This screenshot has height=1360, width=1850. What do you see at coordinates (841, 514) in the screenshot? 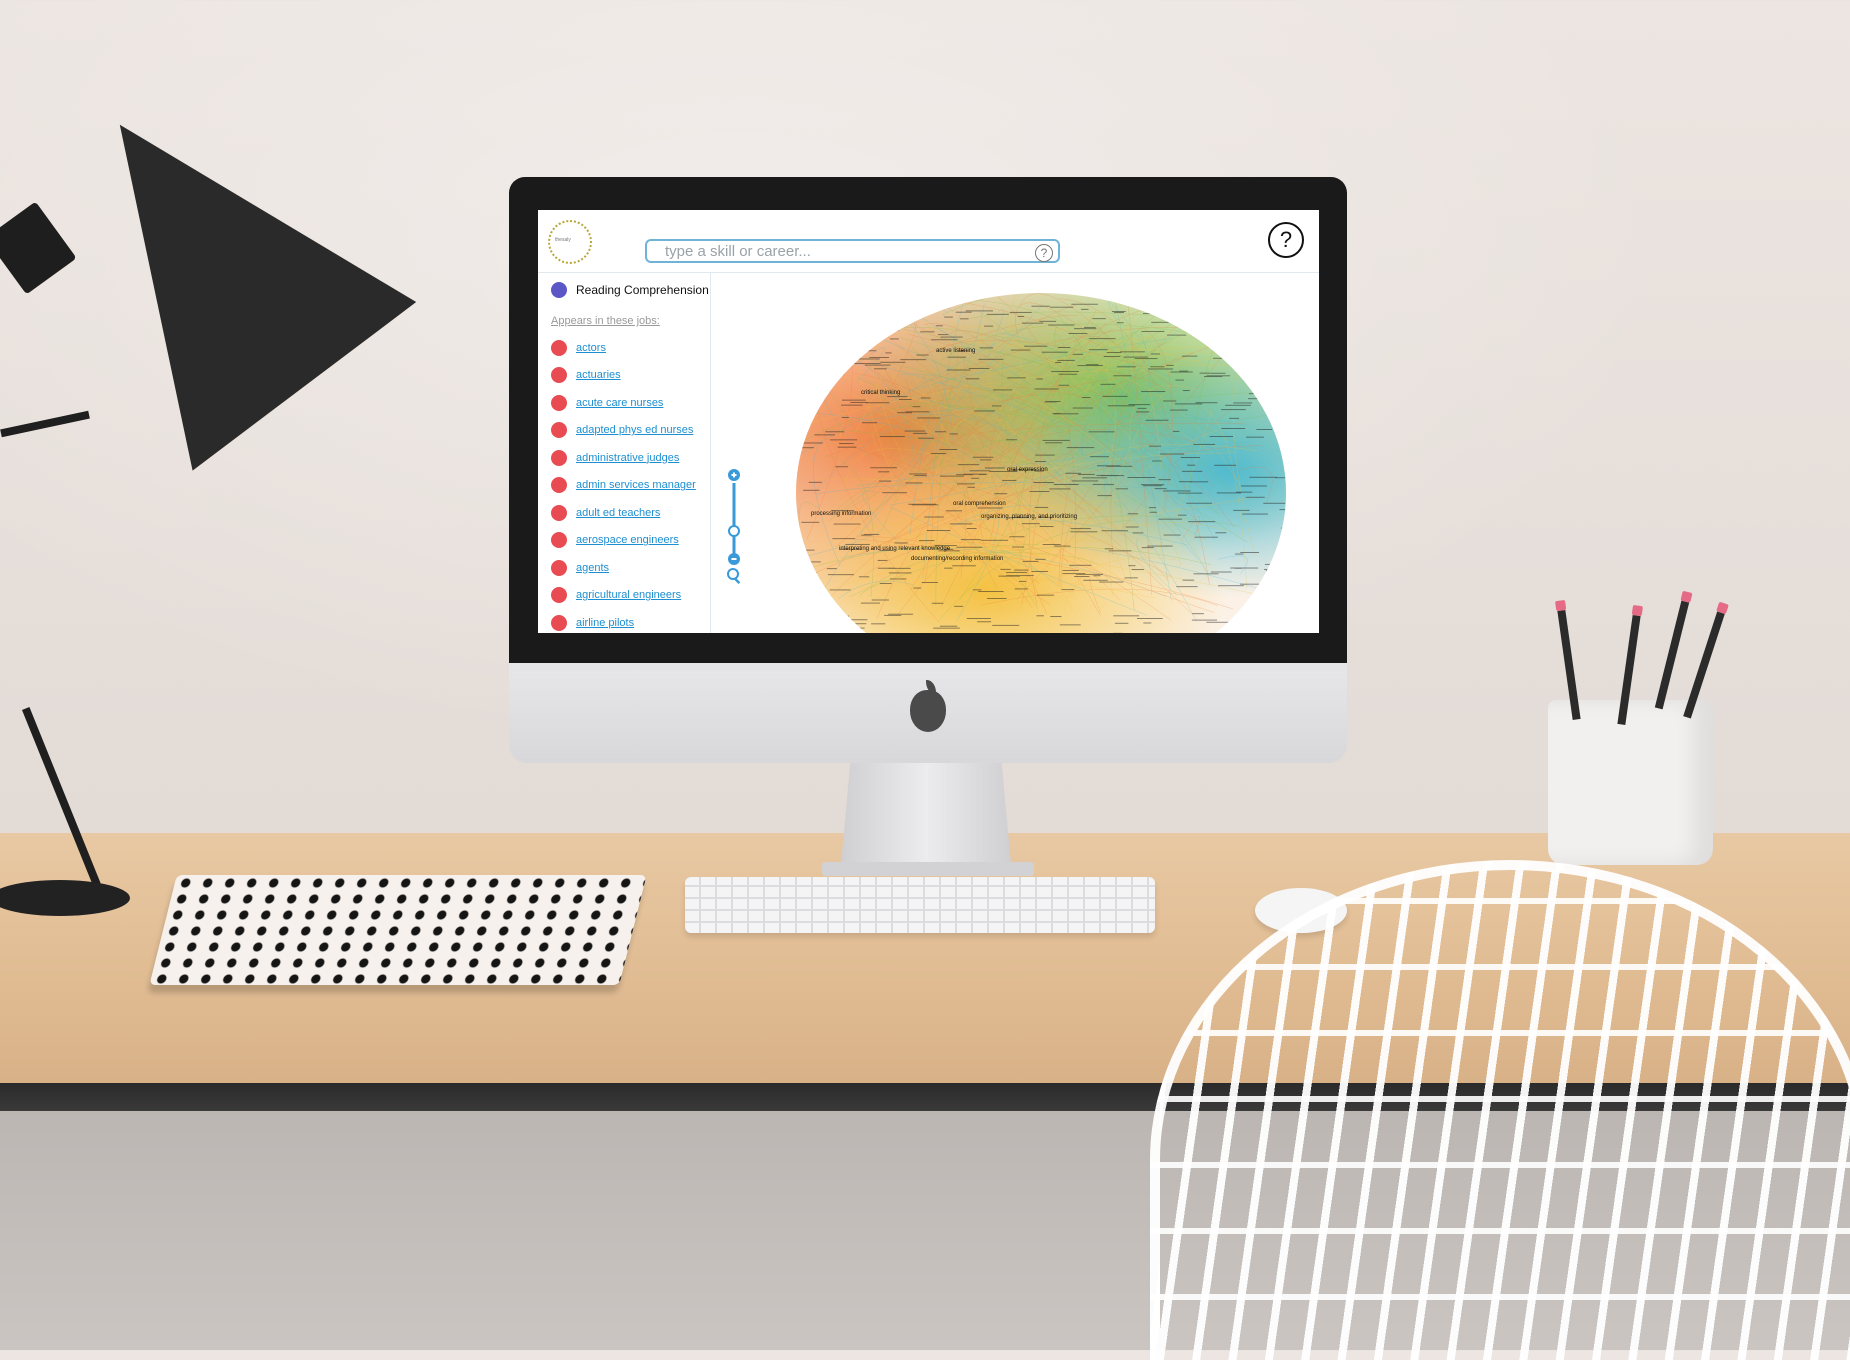
I see `graph-node-label: processing information` at bounding box center [841, 514].